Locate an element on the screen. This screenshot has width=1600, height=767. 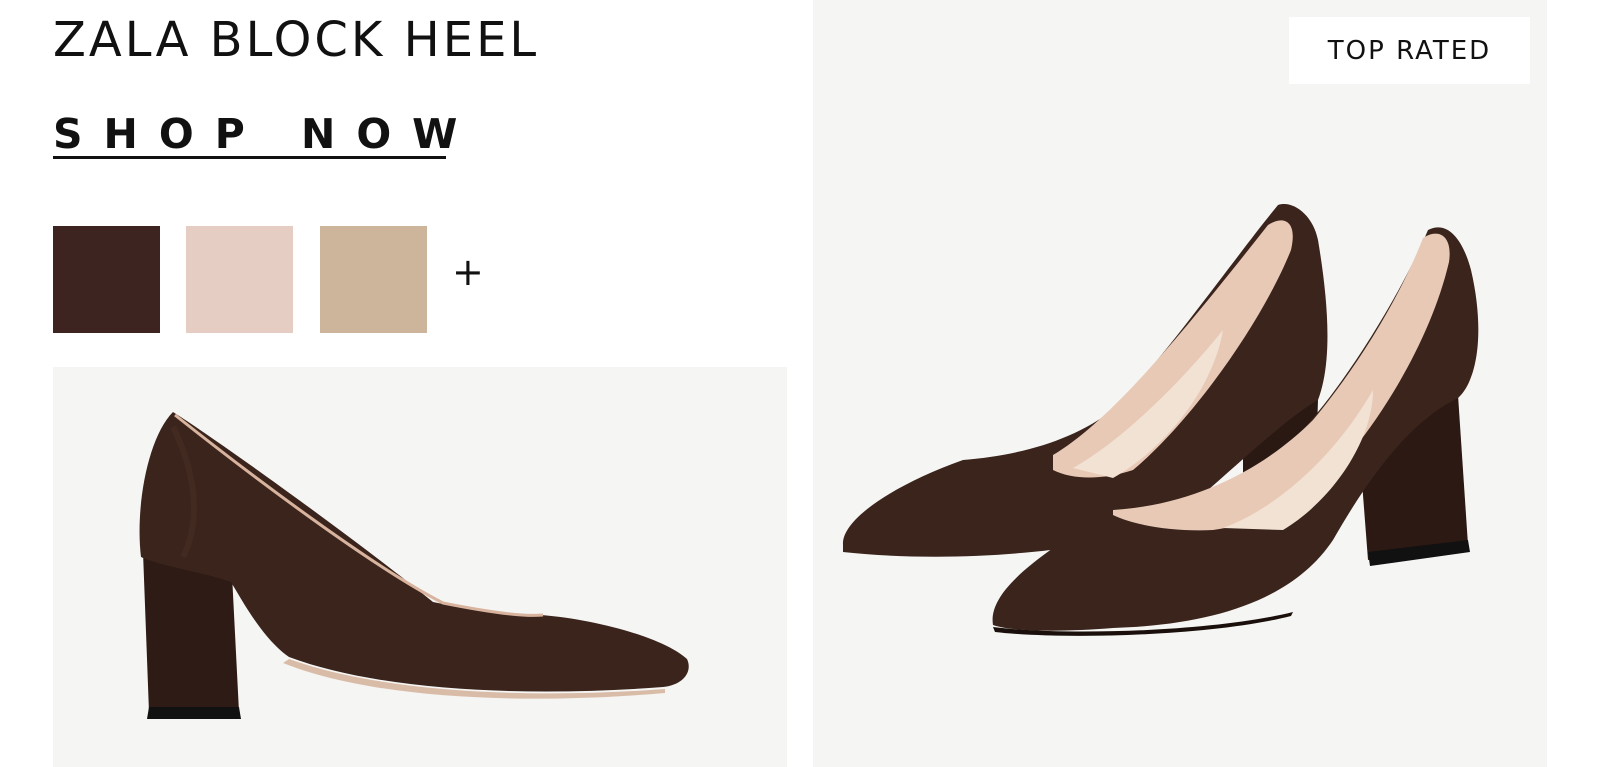
shop-now-underline is located at coordinates (249, 157).